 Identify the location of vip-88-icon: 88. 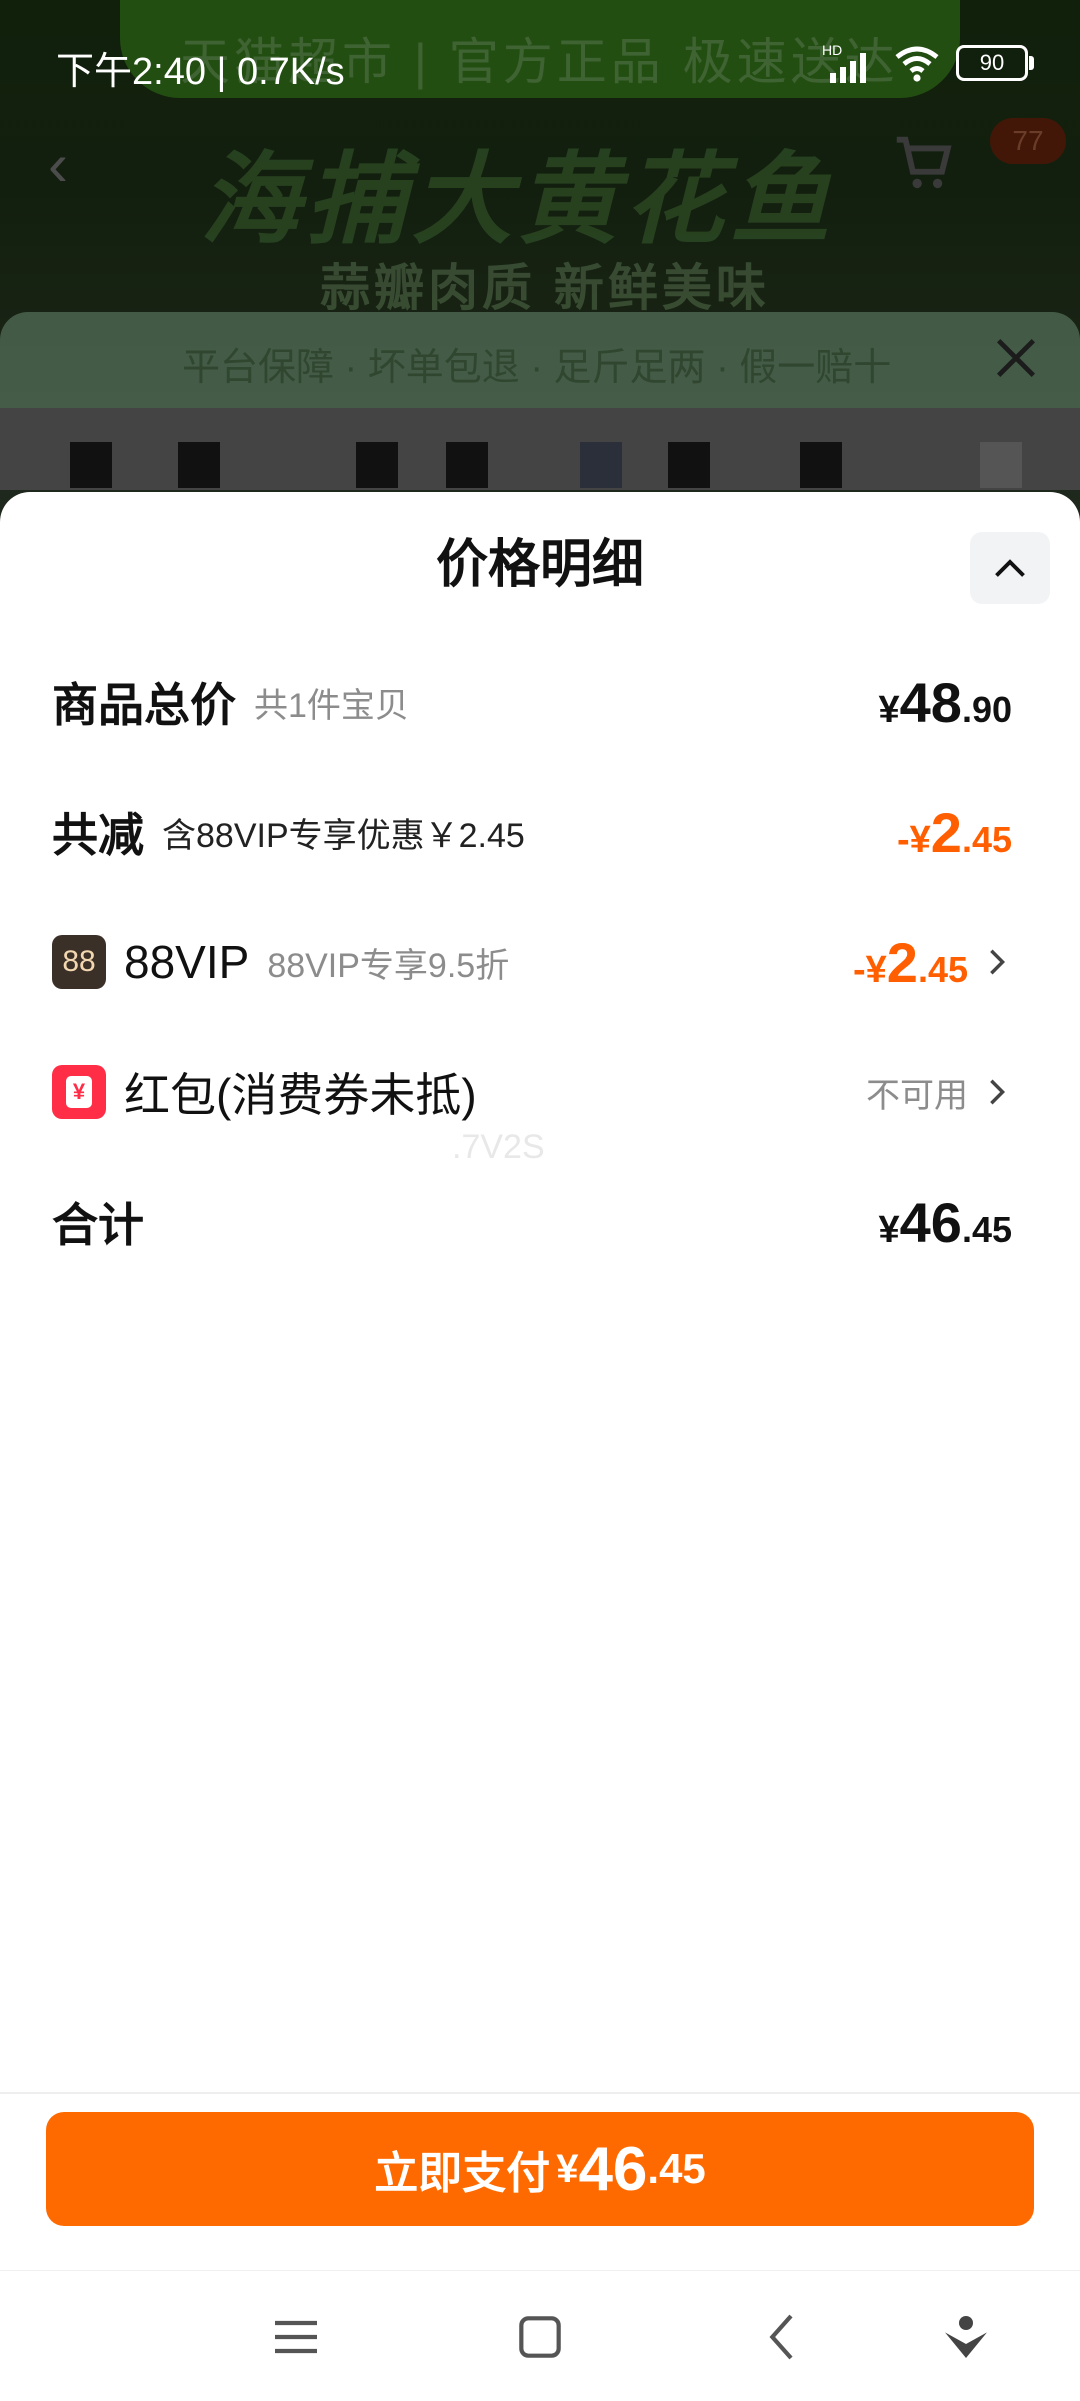
(79, 962).